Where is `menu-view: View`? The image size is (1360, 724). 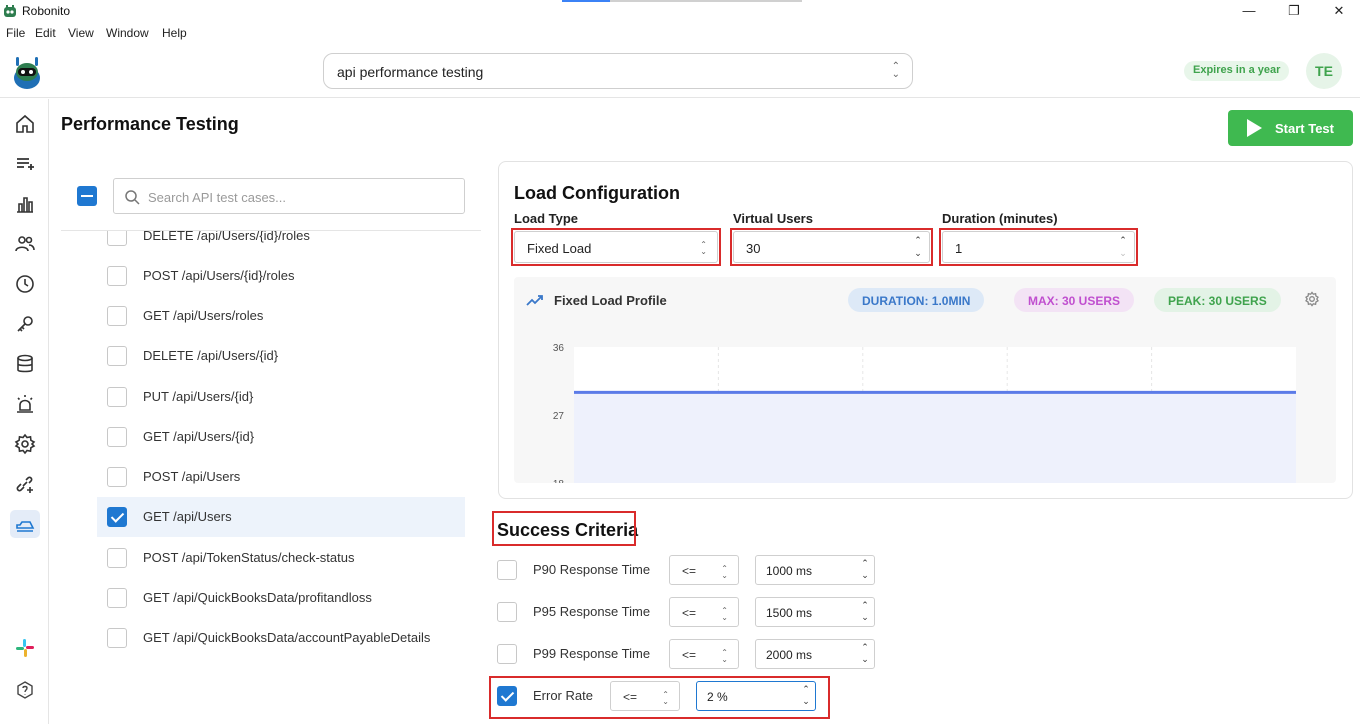 menu-view: View is located at coordinates (81, 33).